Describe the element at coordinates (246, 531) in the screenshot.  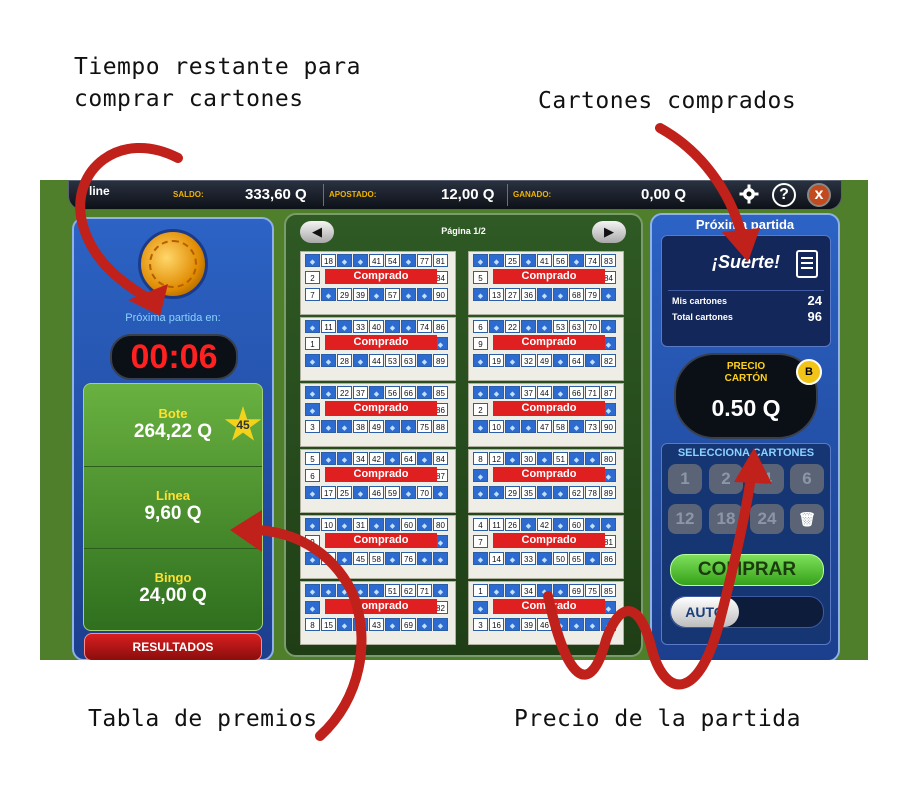
I see `arrow-to-prizes-head` at that location.